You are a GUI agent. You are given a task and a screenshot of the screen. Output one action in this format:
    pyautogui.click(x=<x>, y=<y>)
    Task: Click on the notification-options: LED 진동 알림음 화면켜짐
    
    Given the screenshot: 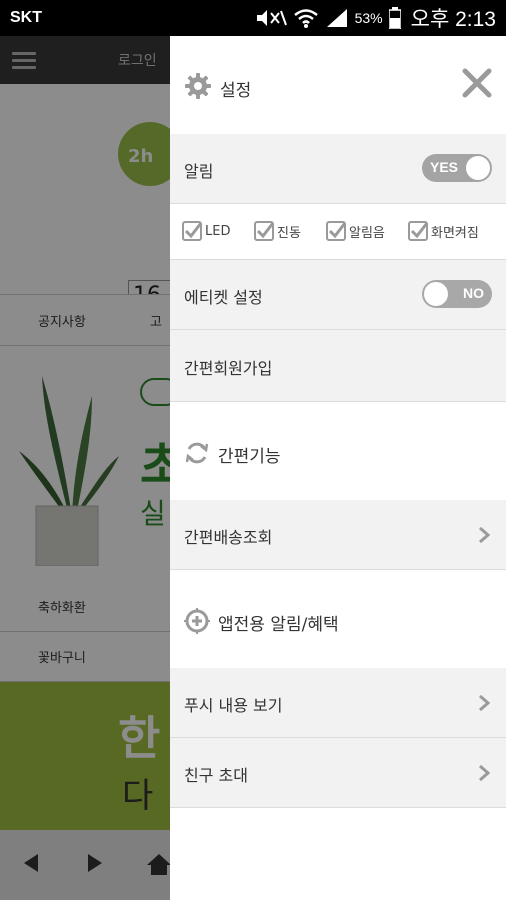 What is the action you would take?
    pyautogui.click(x=338, y=232)
    